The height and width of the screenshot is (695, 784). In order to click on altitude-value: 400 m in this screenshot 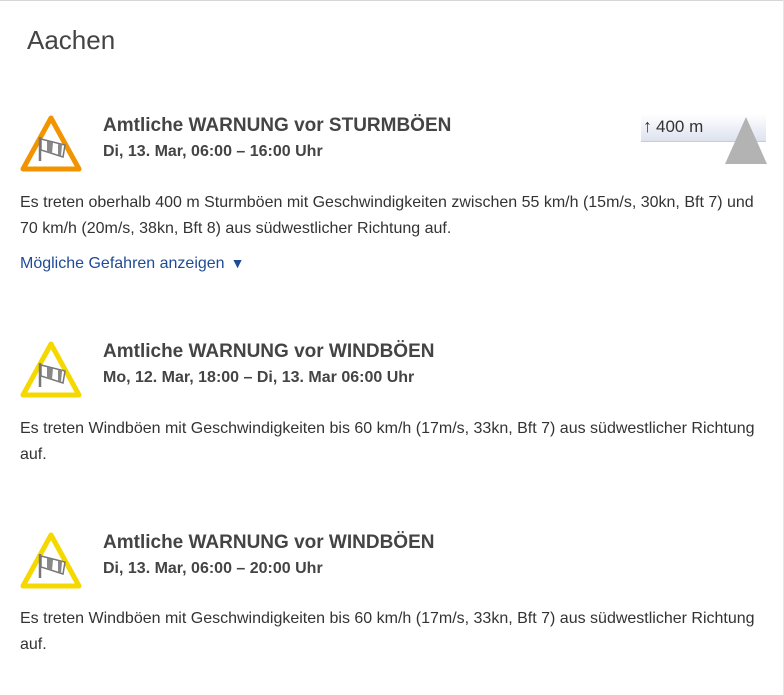, I will do `click(680, 126)`.